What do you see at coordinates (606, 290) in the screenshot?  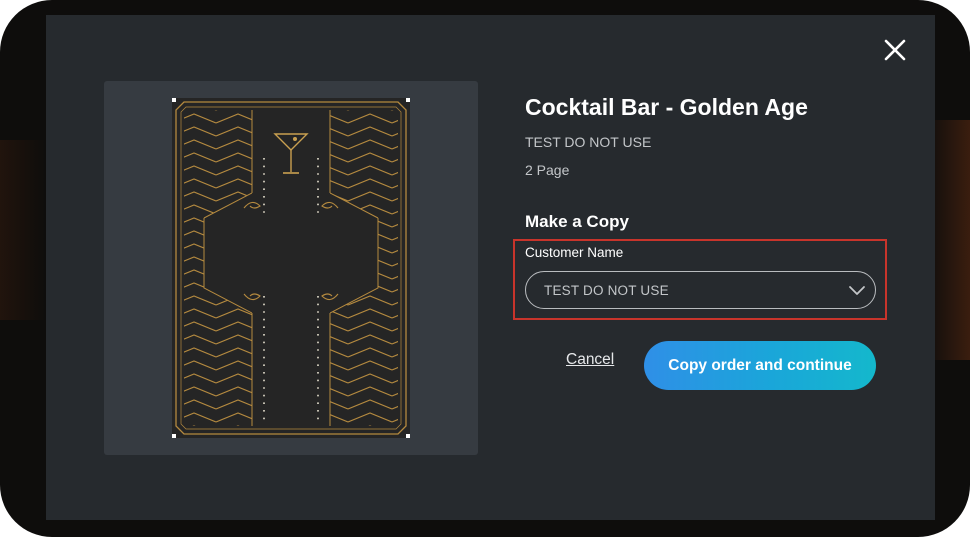 I see `customer-name-value: TEST DO NOT USE` at bounding box center [606, 290].